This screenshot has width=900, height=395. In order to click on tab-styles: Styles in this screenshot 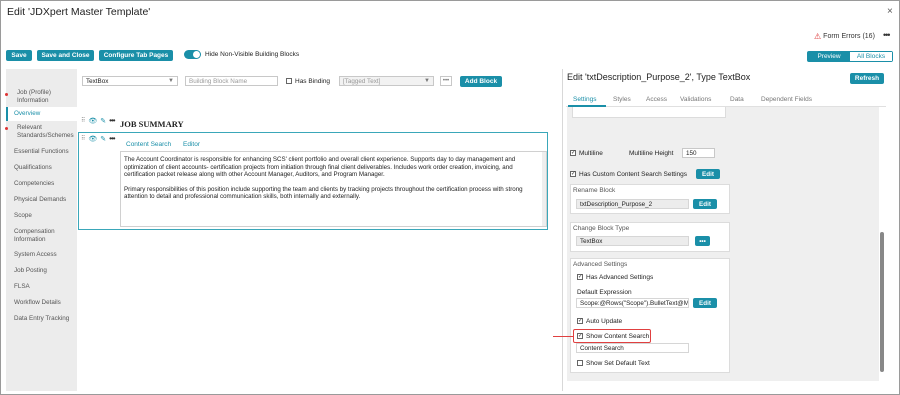, I will do `click(622, 99)`.